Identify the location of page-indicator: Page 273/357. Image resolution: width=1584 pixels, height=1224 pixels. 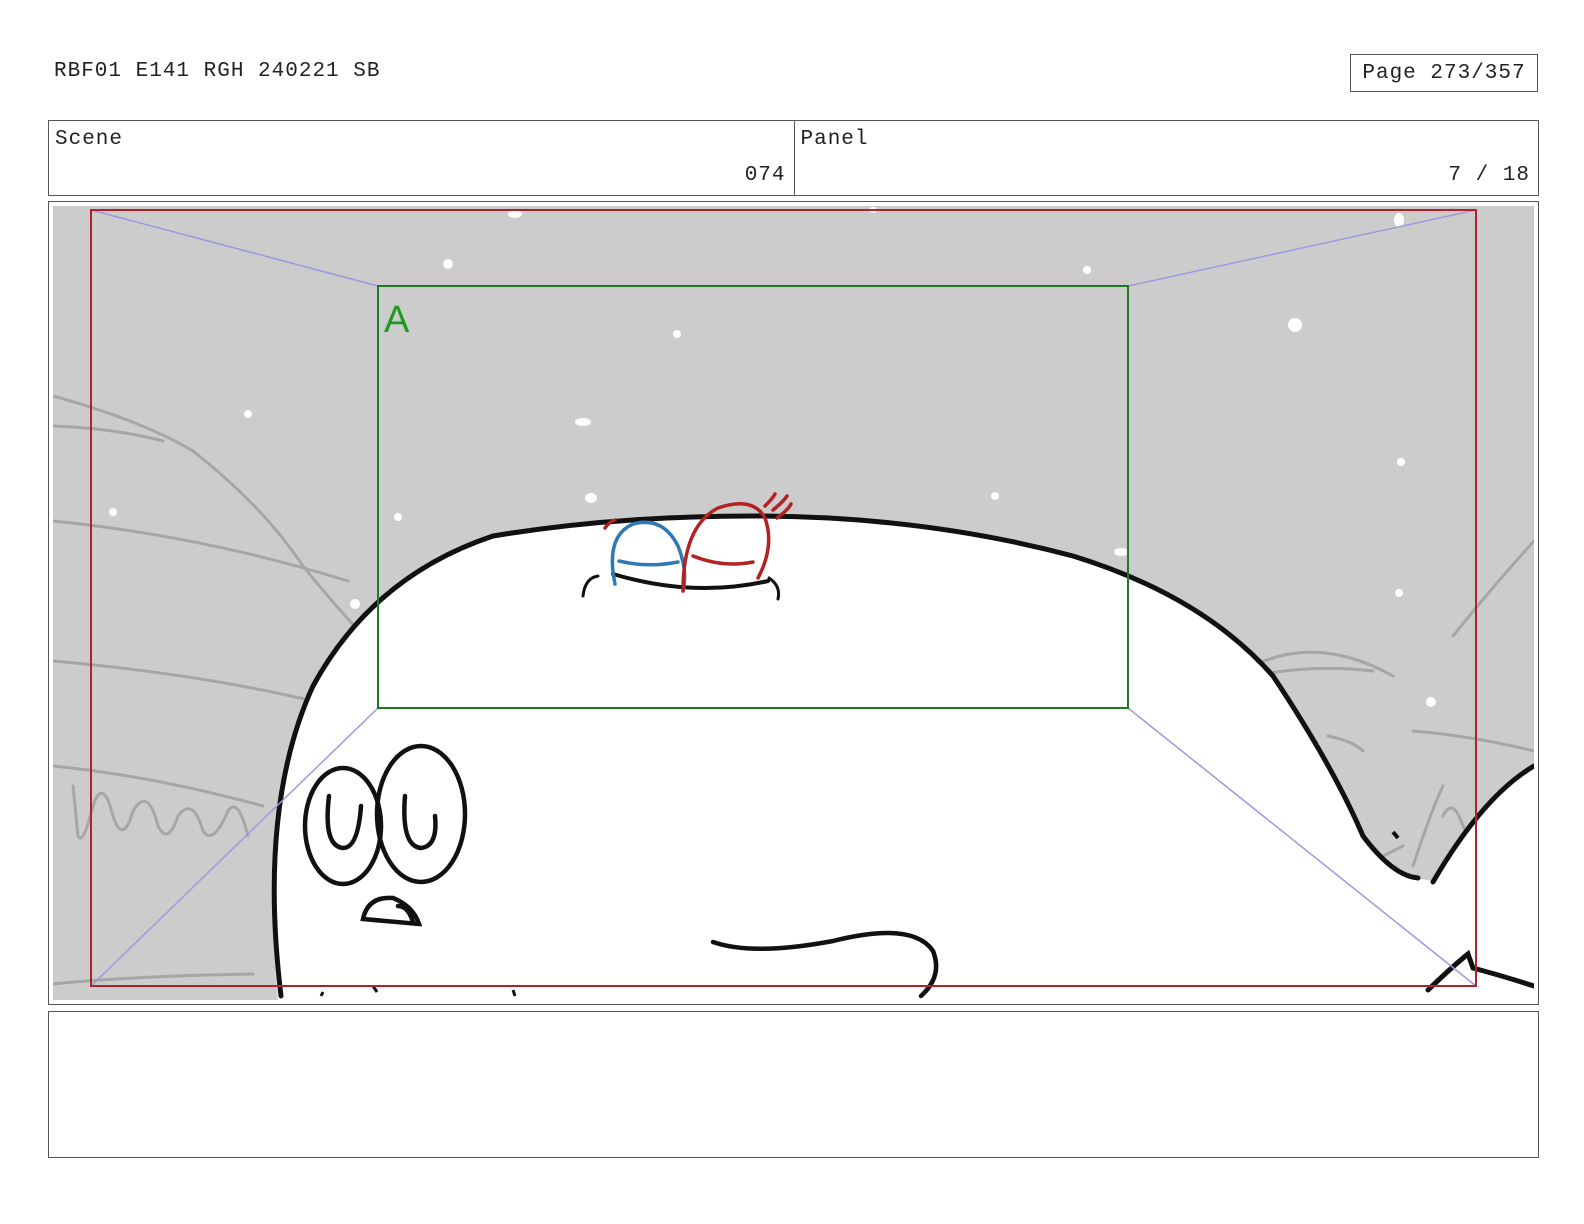
(1444, 73).